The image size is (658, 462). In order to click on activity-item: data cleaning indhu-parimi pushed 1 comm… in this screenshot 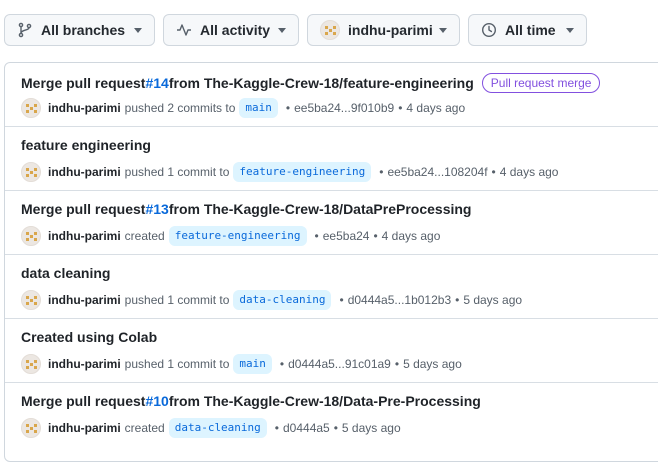, I will do `click(331, 287)`.